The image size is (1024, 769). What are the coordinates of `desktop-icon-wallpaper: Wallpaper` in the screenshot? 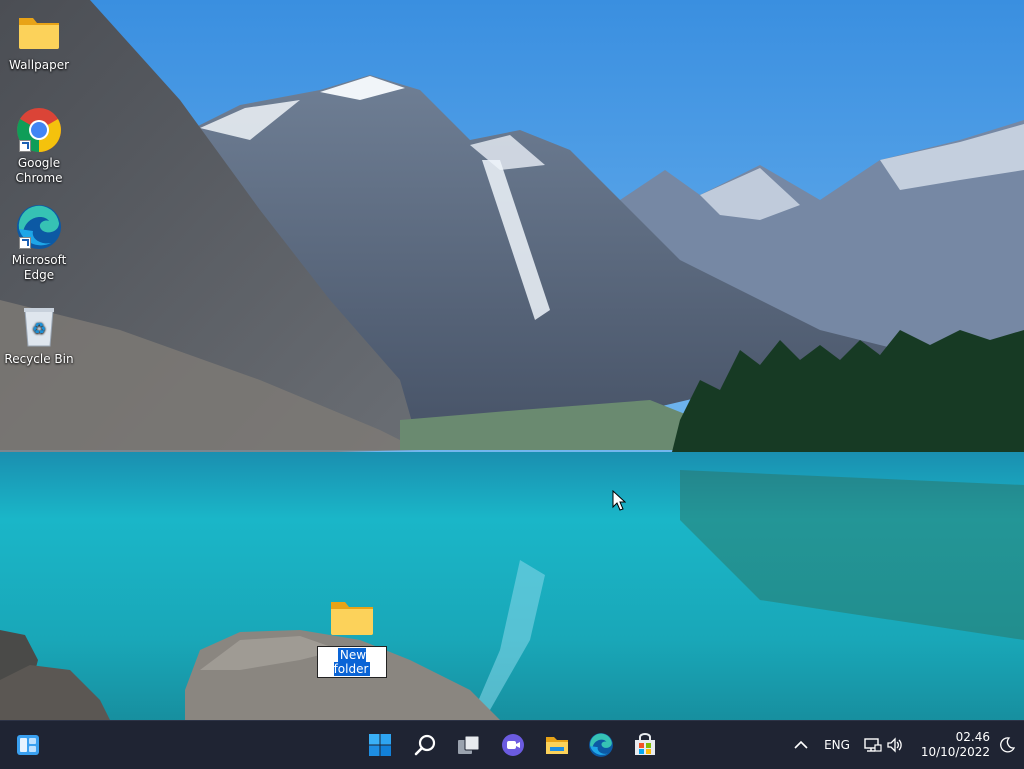 It's located at (39, 40).